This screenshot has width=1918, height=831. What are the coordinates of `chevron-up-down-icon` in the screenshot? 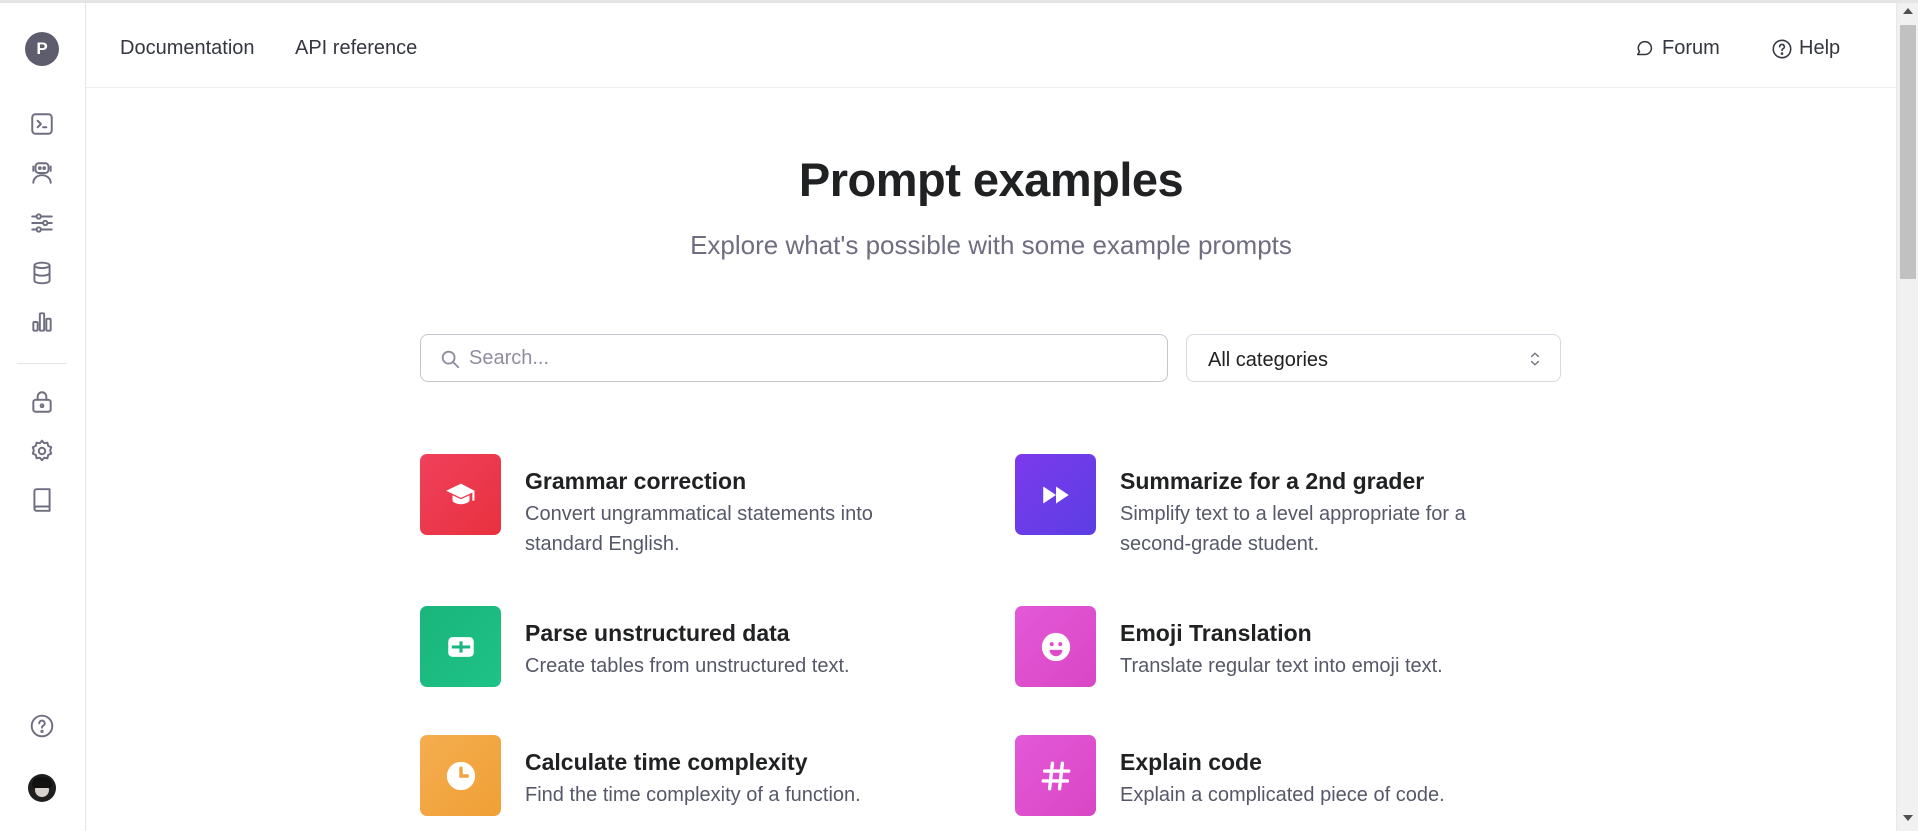 It's located at (1535, 359).